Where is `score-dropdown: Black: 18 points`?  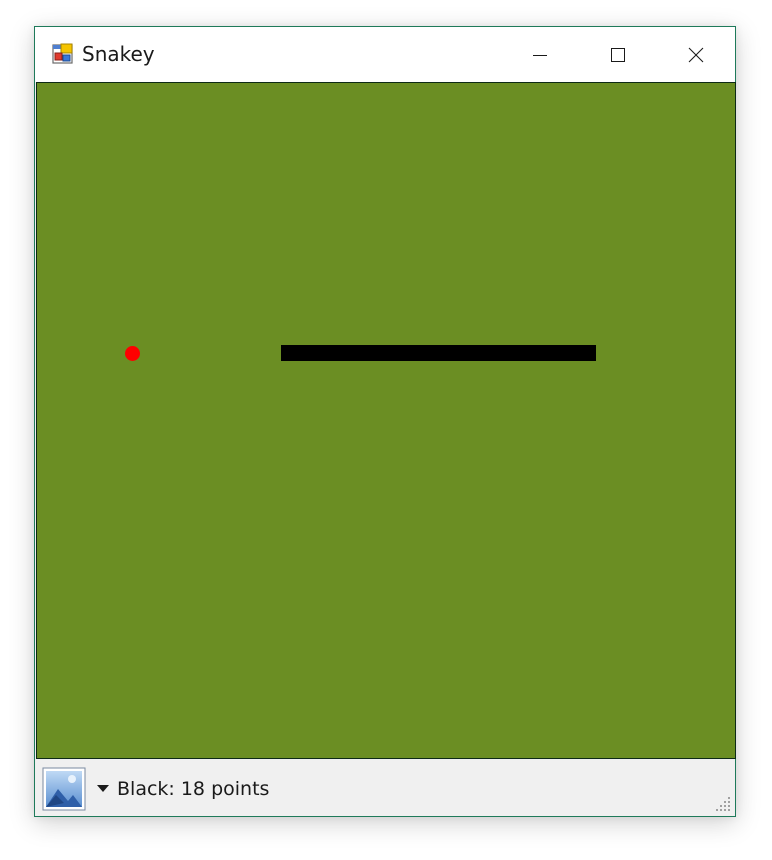
score-dropdown: Black: 18 points is located at coordinates (183, 789).